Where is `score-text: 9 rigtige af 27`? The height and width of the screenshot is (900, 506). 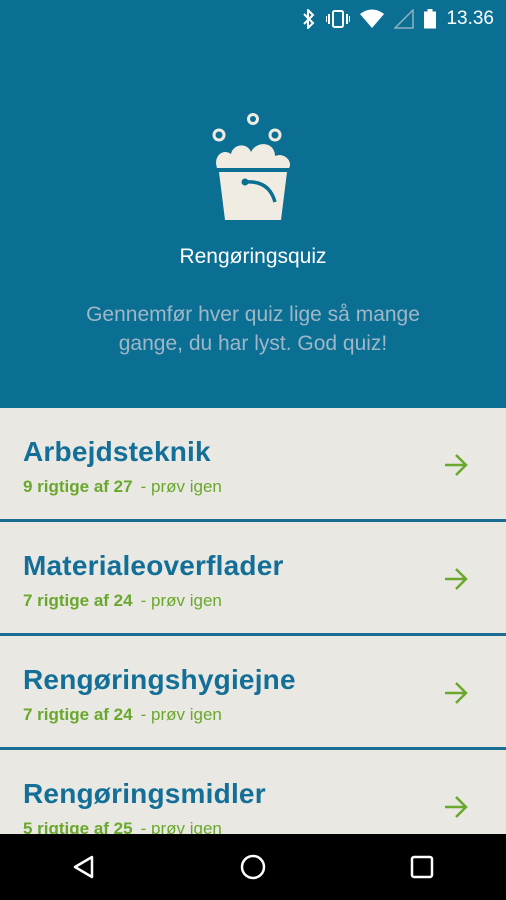
score-text: 9 rigtige af 27 is located at coordinates (78, 486).